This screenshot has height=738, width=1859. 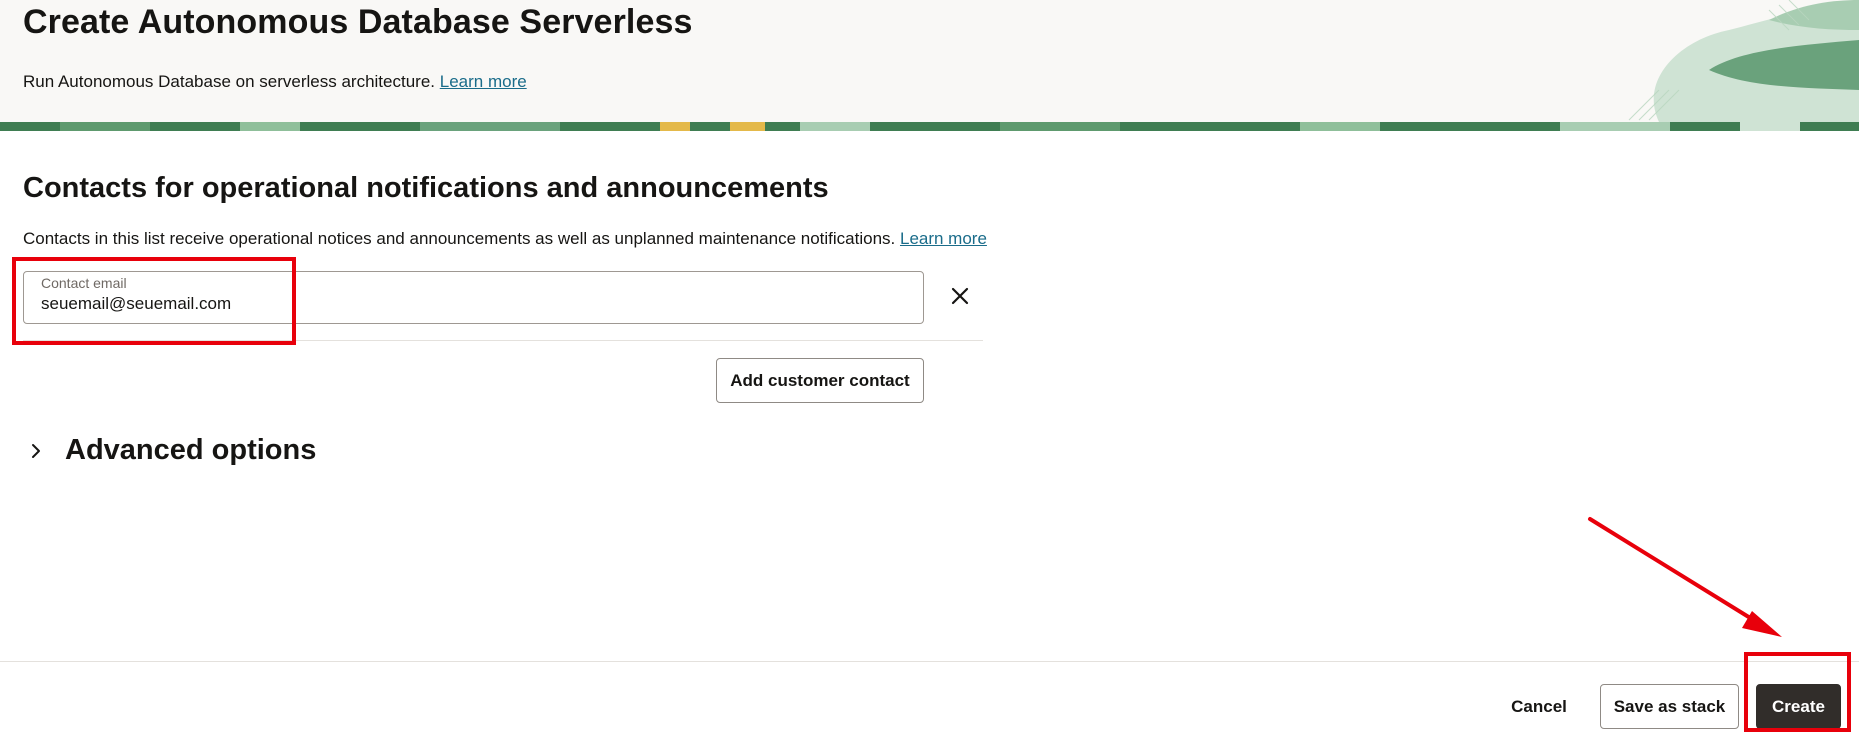 I want to click on contact-email-field: Contact email, so click(x=473, y=297).